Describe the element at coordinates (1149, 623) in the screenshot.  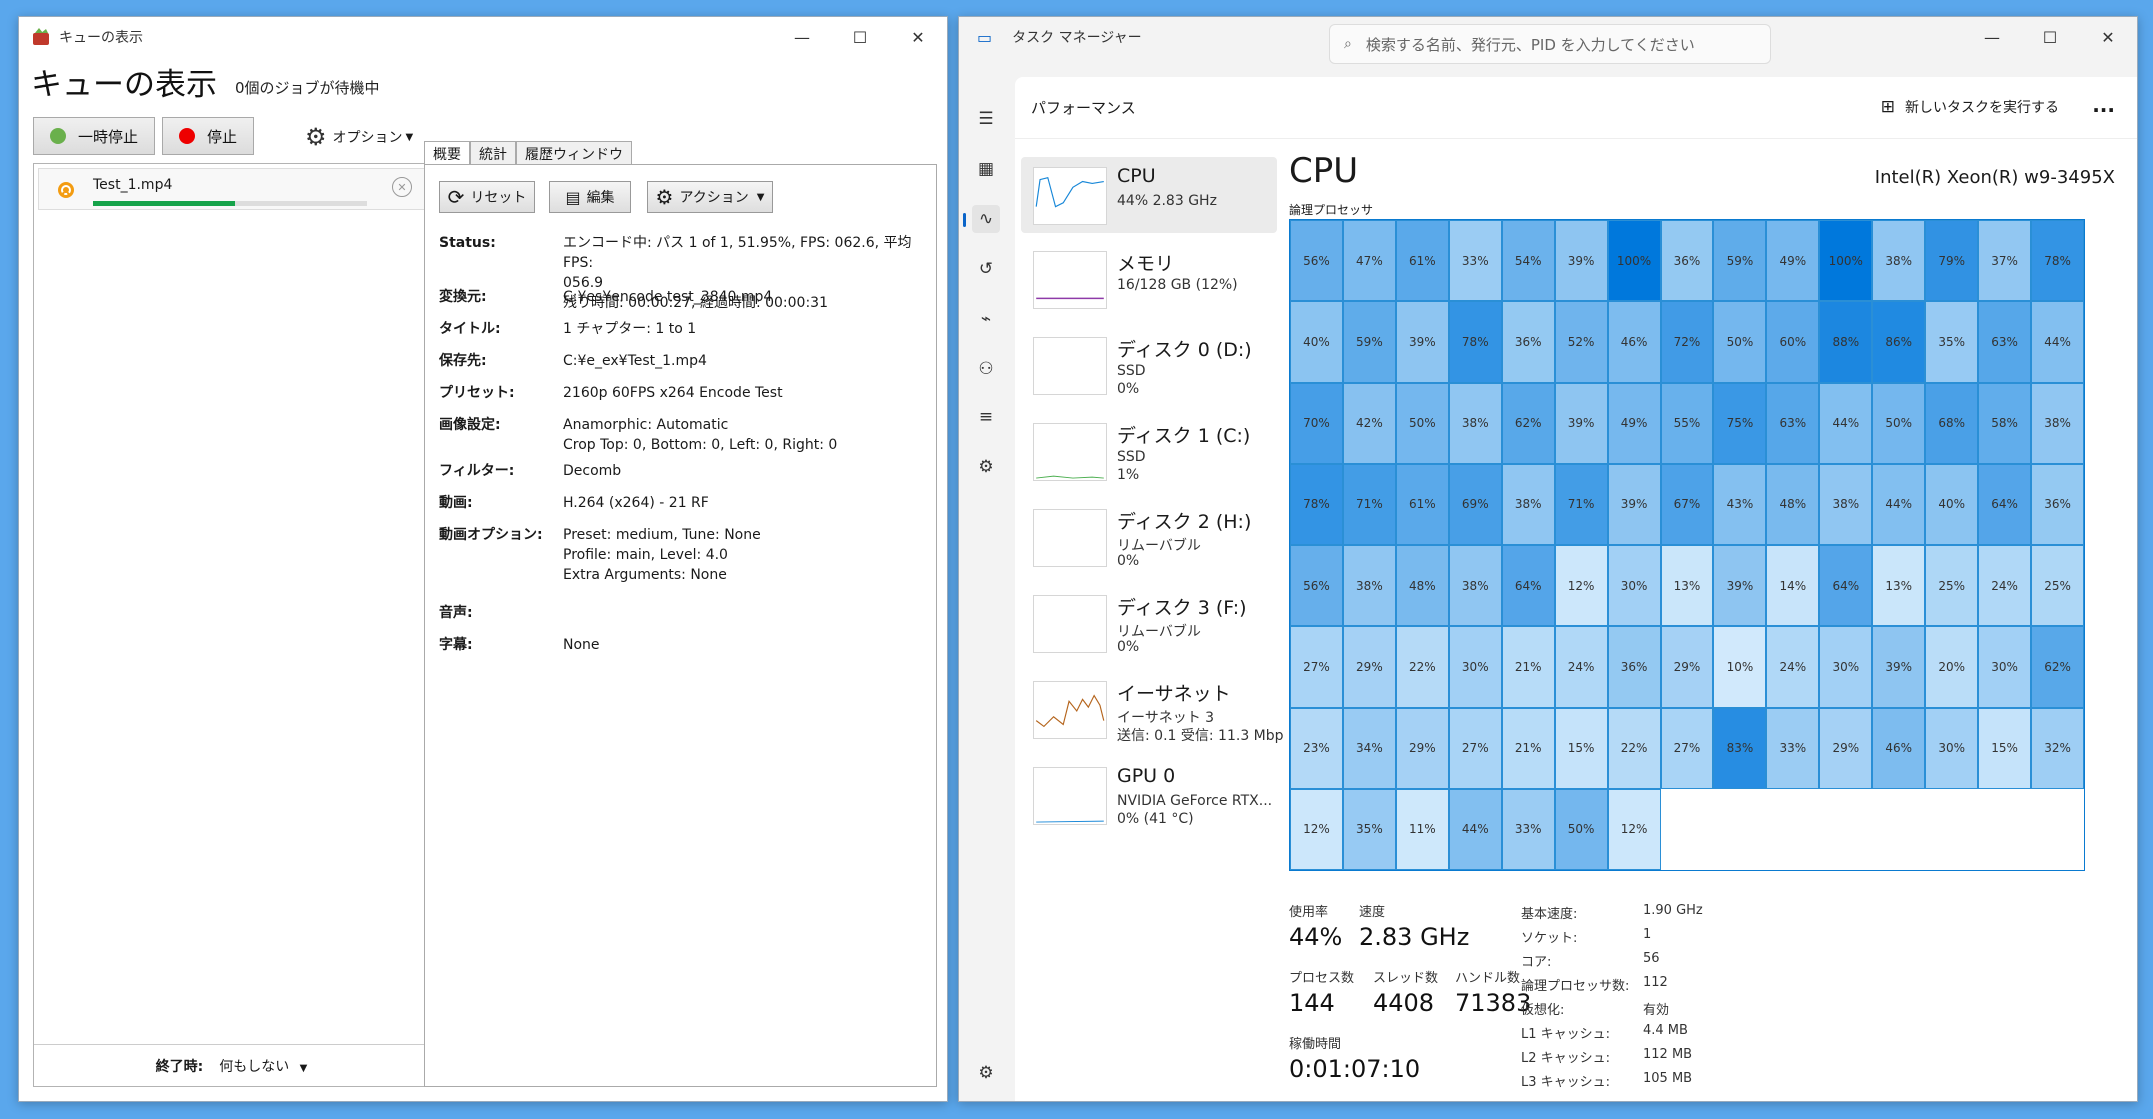
I see `sidebar-item-5: ディスク 3 (F:) リムーバブル 0%` at that location.